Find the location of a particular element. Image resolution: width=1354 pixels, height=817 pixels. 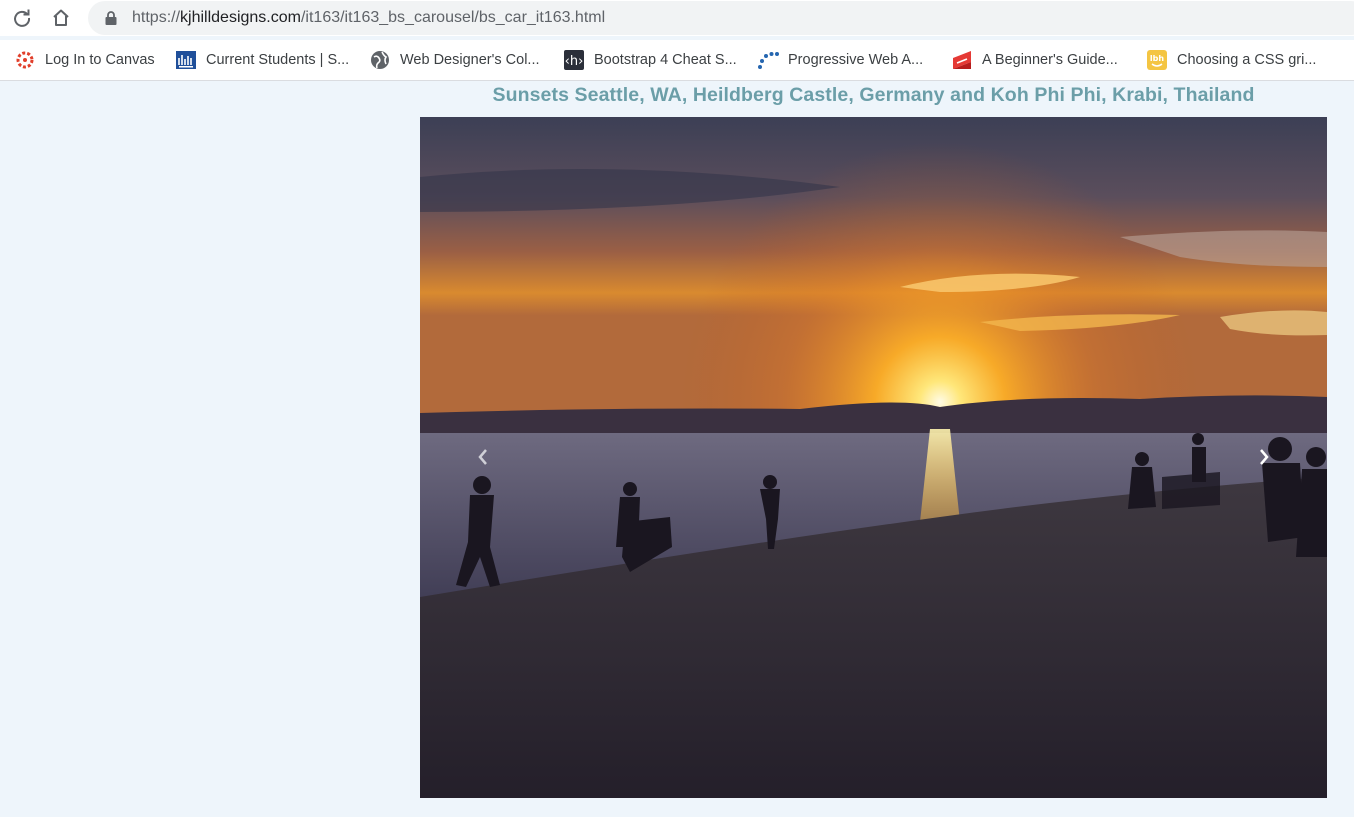

svg-text: lbh is located at coordinates (1157, 58).